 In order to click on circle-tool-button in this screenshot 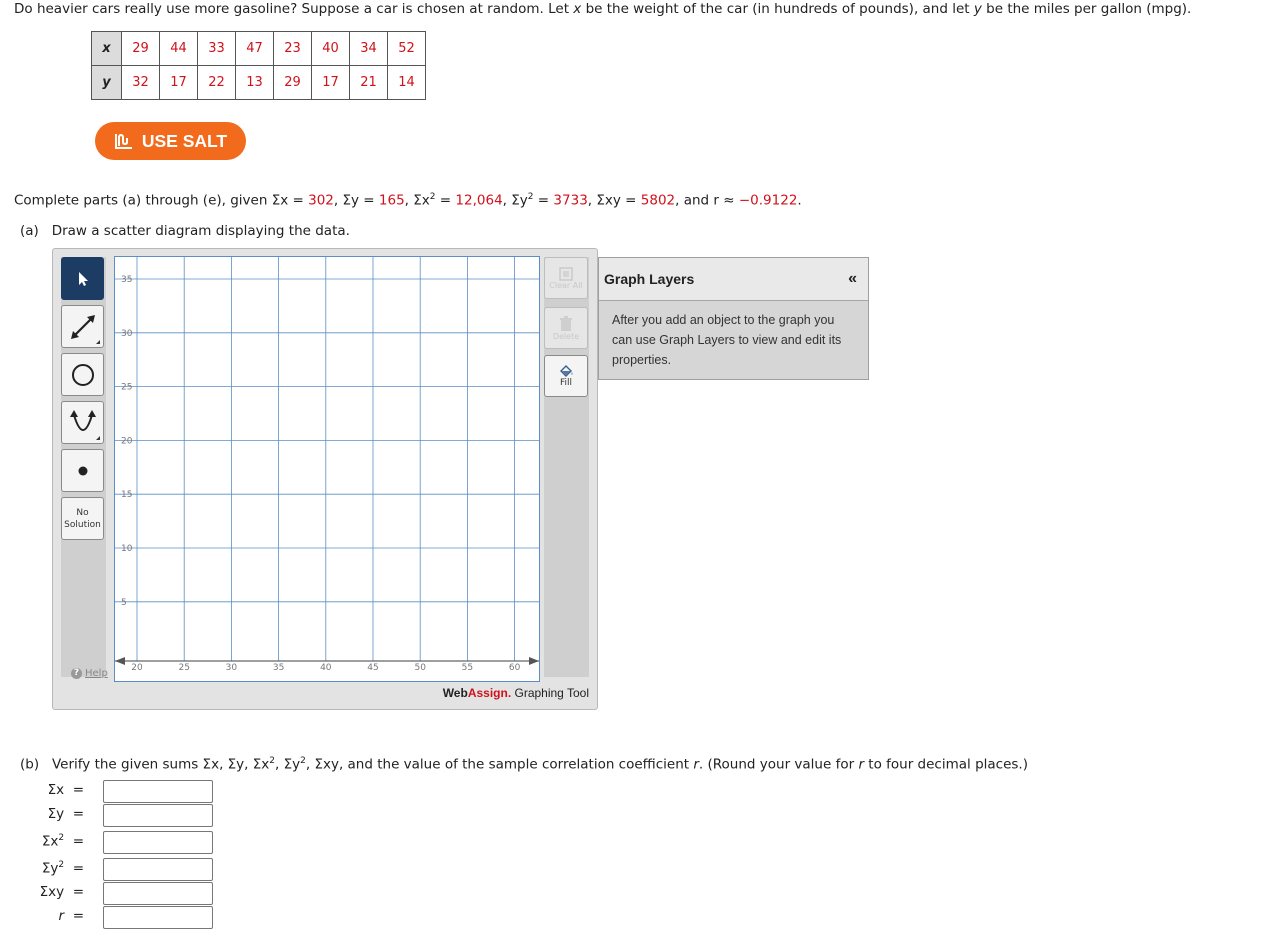, I will do `click(82, 374)`.